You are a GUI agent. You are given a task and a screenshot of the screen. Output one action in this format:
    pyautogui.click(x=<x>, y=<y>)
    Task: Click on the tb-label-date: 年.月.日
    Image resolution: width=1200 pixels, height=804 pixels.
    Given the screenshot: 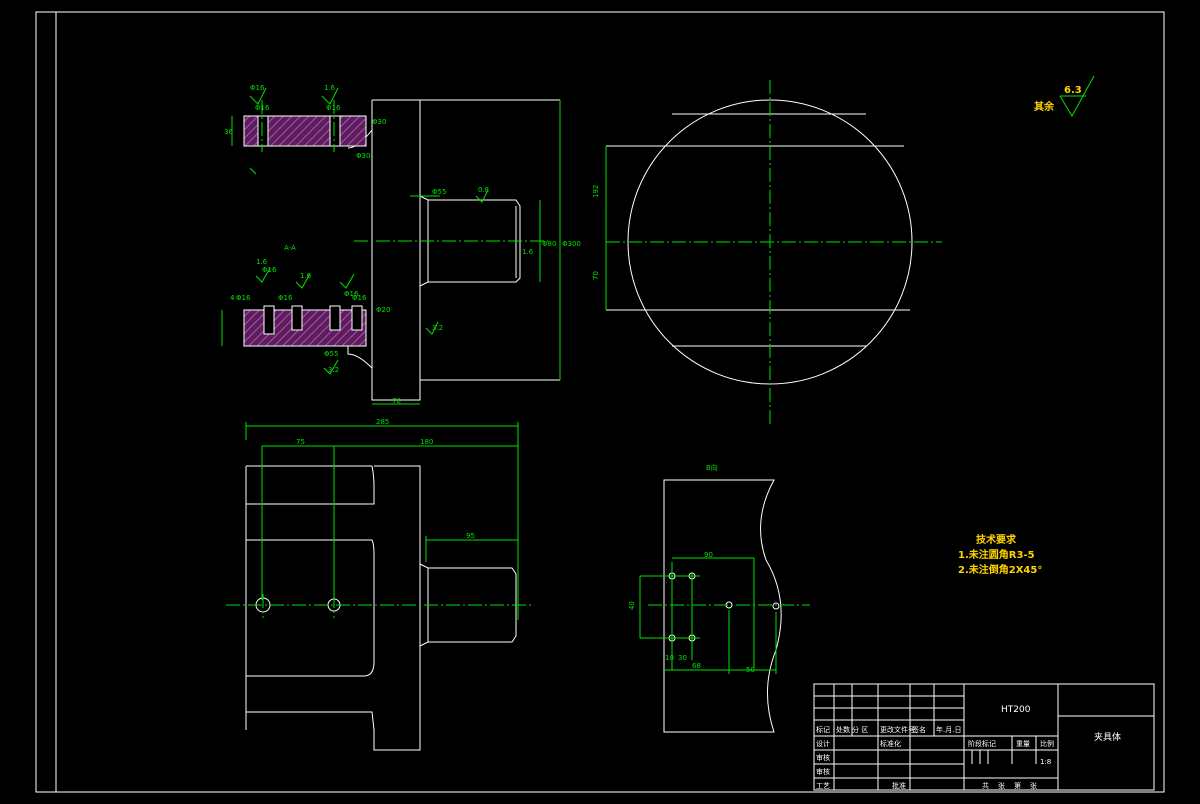 What is the action you would take?
    pyautogui.click(x=948, y=729)
    